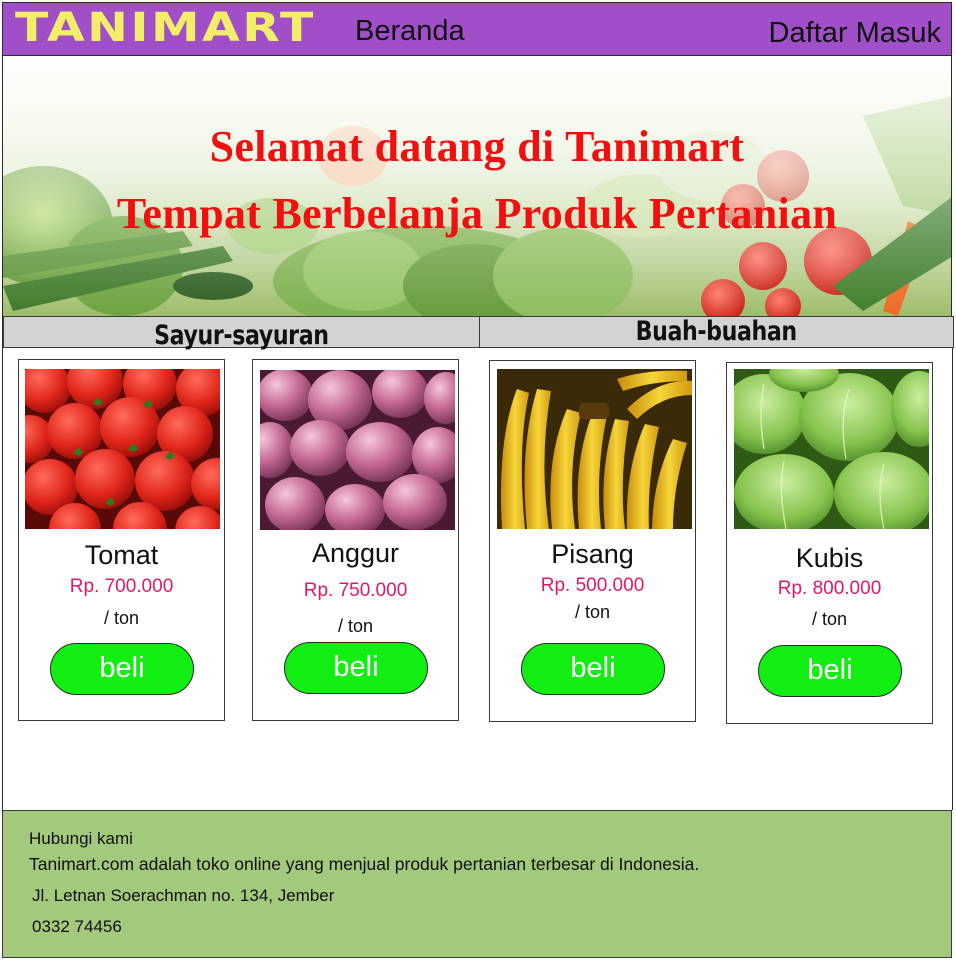 This screenshot has width=956, height=961. Describe the element at coordinates (592, 585) in the screenshot. I see `product-price: Rp. 500.000` at that location.